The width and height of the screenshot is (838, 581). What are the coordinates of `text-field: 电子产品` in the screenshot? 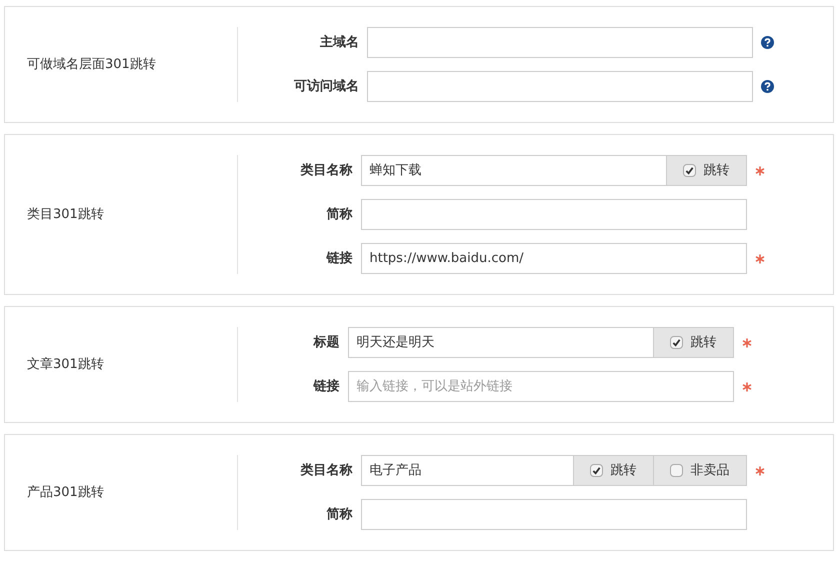 It's located at (467, 470).